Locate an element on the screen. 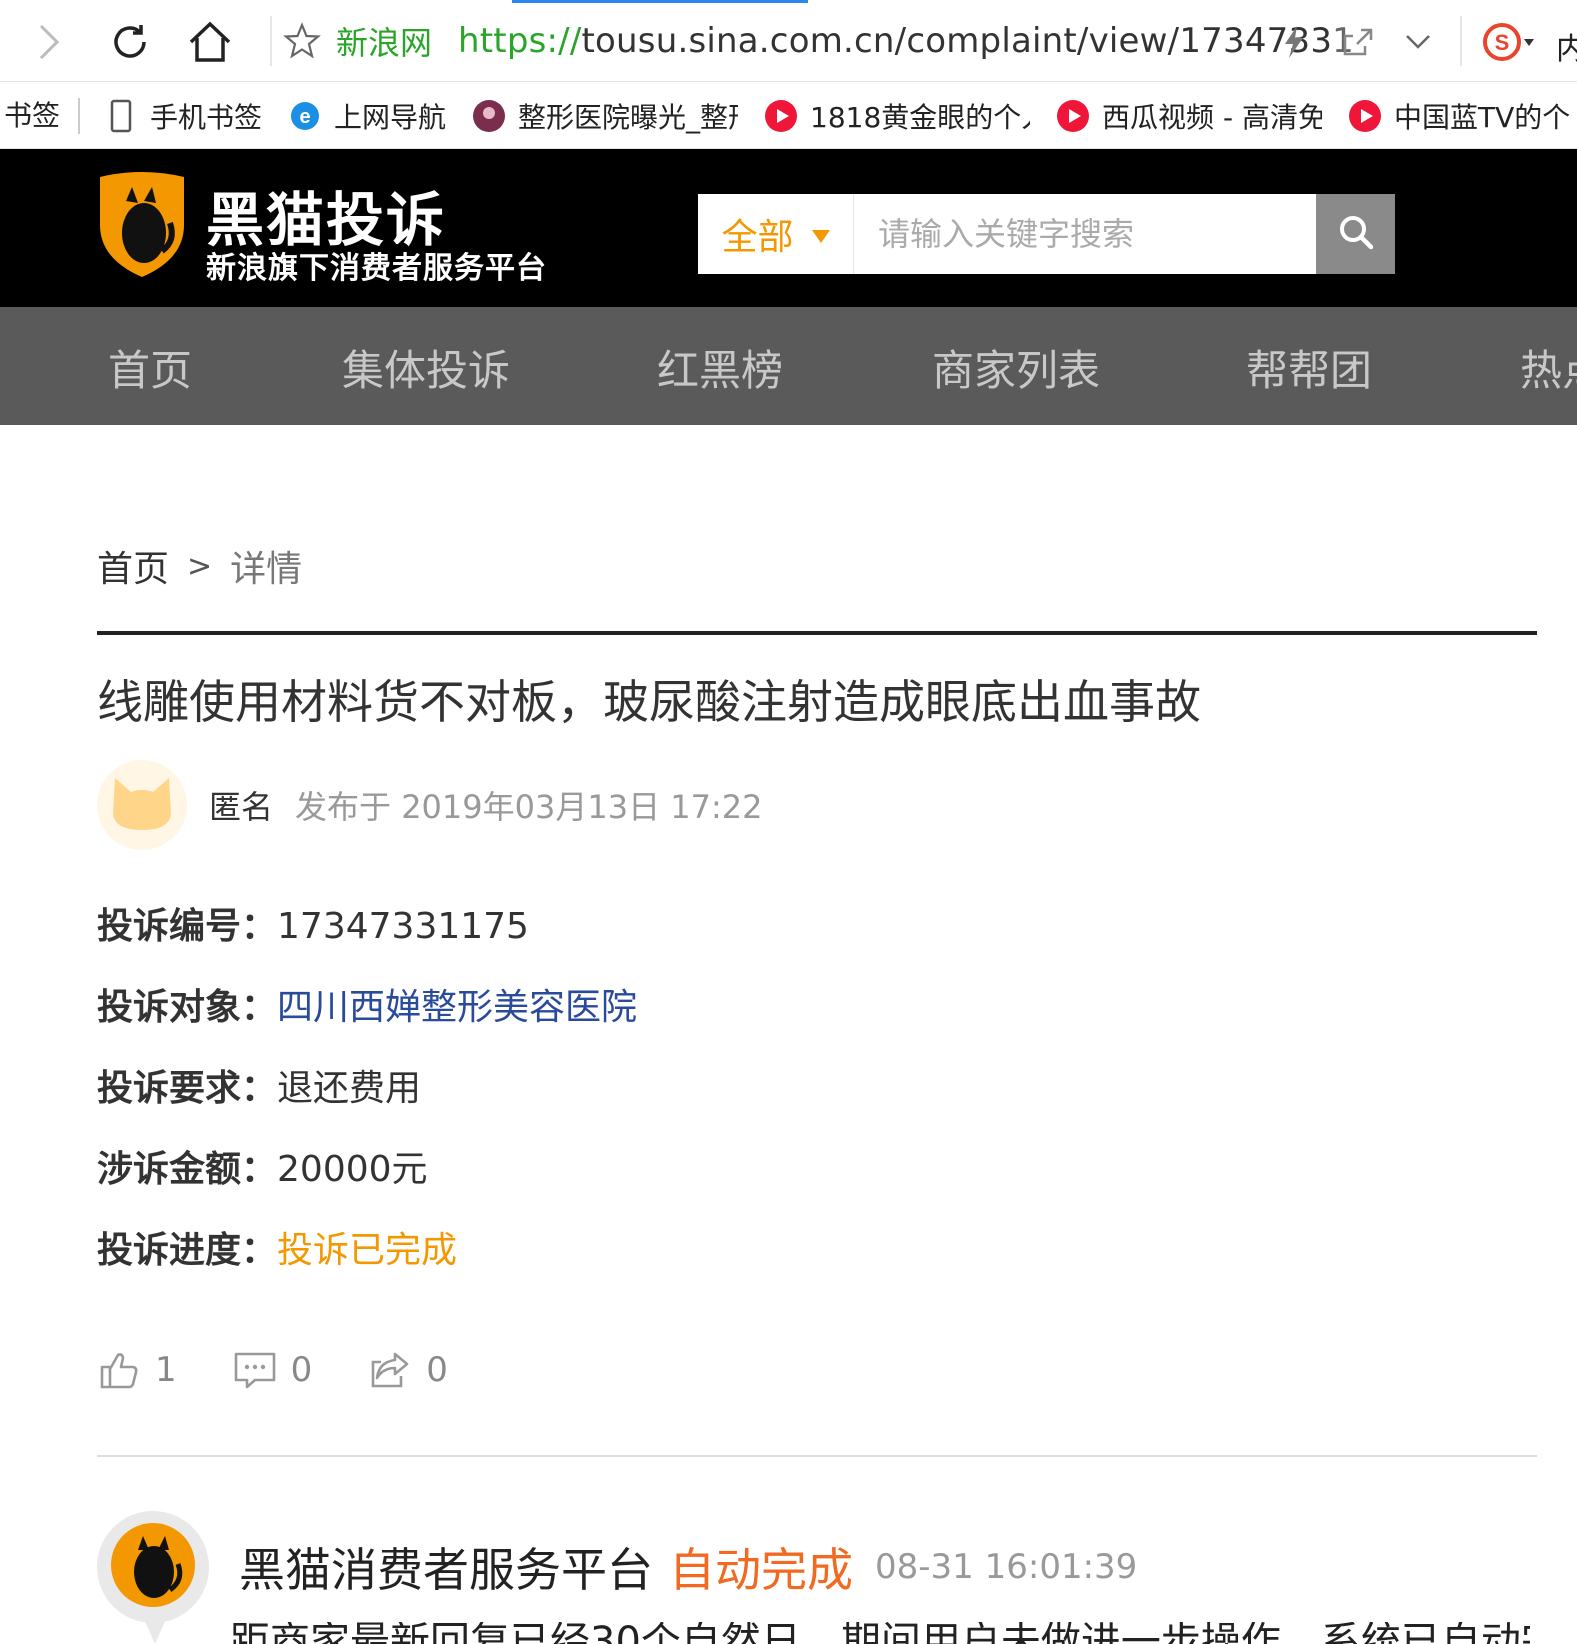 This screenshot has width=1577, height=1644. ie-icon: e is located at coordinates (305, 116).